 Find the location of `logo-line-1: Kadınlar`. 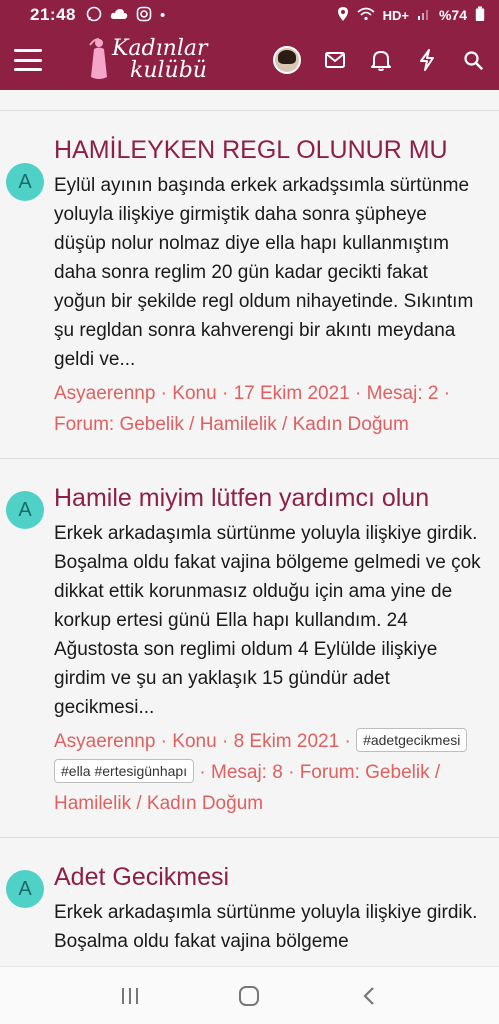

logo-line-1: Kadınlar is located at coordinates (160, 48).